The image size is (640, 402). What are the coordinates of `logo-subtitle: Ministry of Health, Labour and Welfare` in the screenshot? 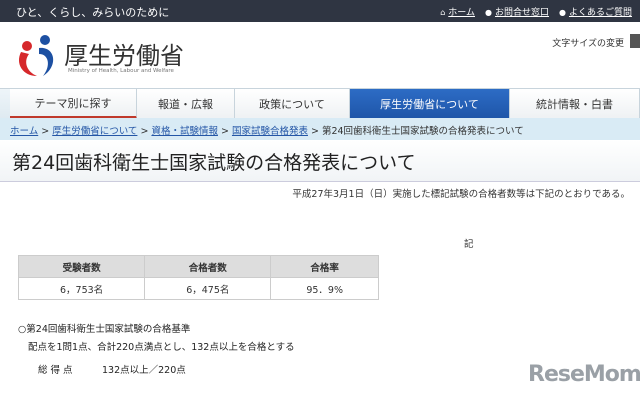 It's located at (121, 71).